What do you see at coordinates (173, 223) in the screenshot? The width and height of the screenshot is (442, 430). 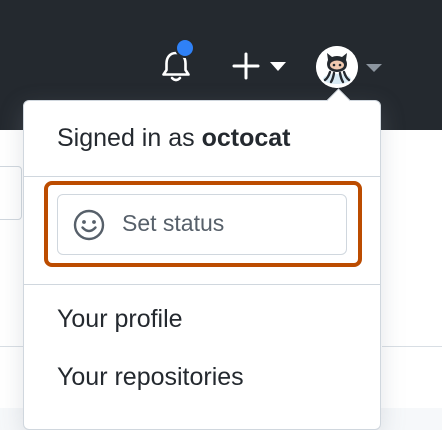 I see `set-status-label: Set status` at bounding box center [173, 223].